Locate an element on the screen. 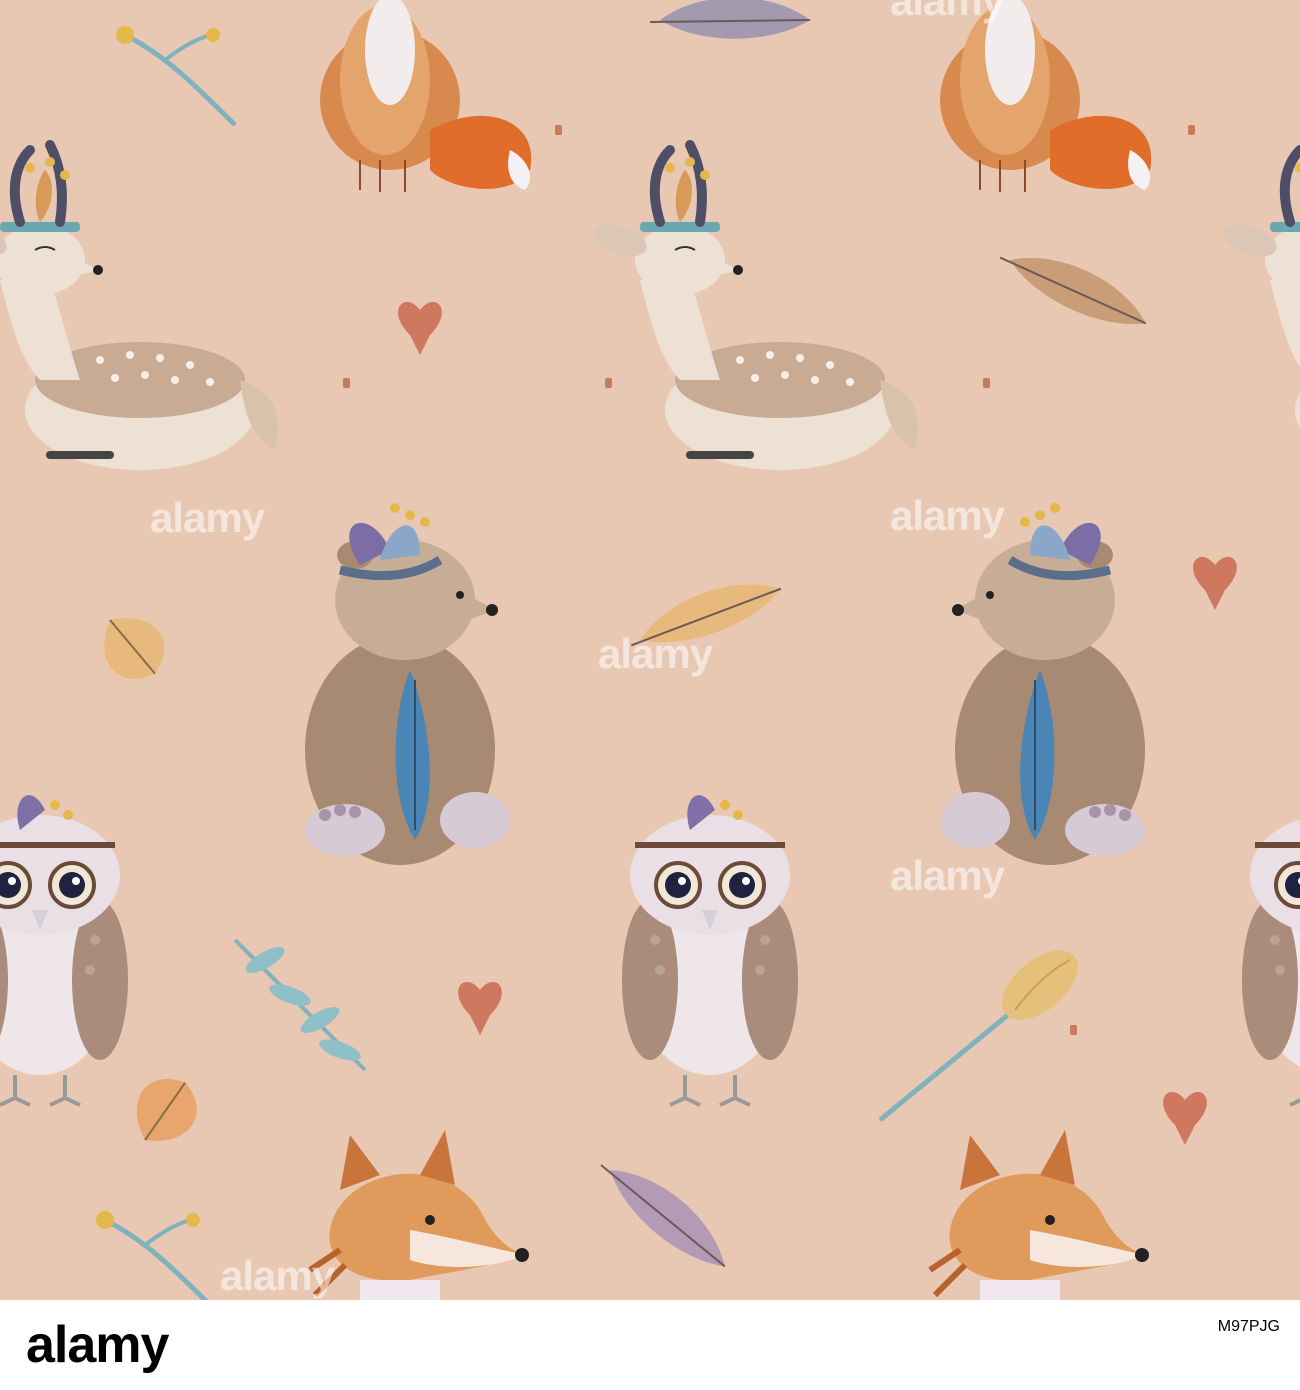 The image size is (1300, 1390). alamy-logo: alamy is located at coordinates (97, 1345).